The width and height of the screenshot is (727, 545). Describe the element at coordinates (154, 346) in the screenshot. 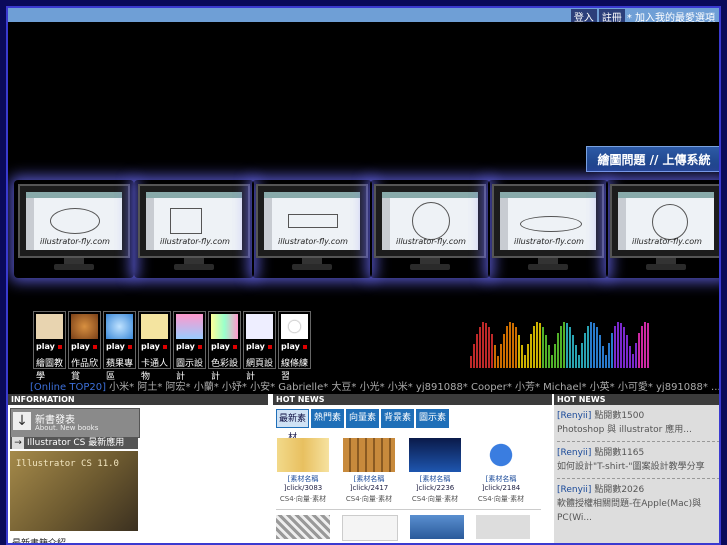

I see `thumb-item: play 卡通人物` at that location.